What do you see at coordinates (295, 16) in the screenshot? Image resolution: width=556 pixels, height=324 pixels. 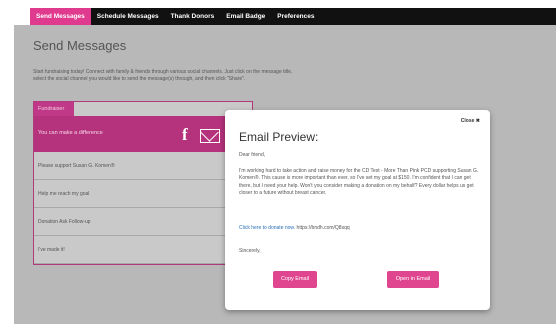 I see `nav-preferences: Preferences` at bounding box center [295, 16].